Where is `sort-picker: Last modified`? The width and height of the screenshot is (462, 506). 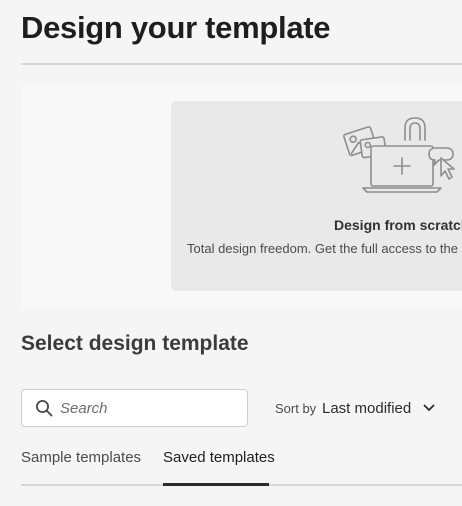 sort-picker: Last modified is located at coordinates (378, 408).